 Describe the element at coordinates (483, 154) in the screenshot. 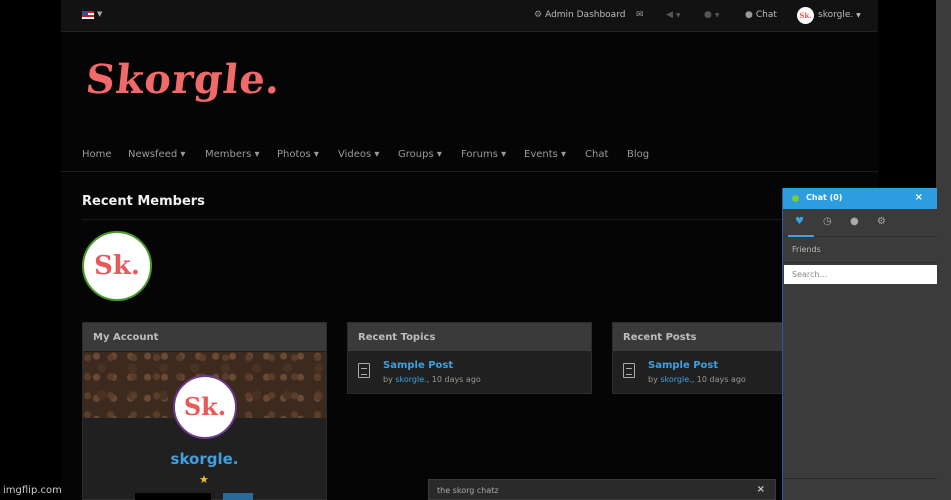

I see `nav-forums: Forums ▾` at that location.